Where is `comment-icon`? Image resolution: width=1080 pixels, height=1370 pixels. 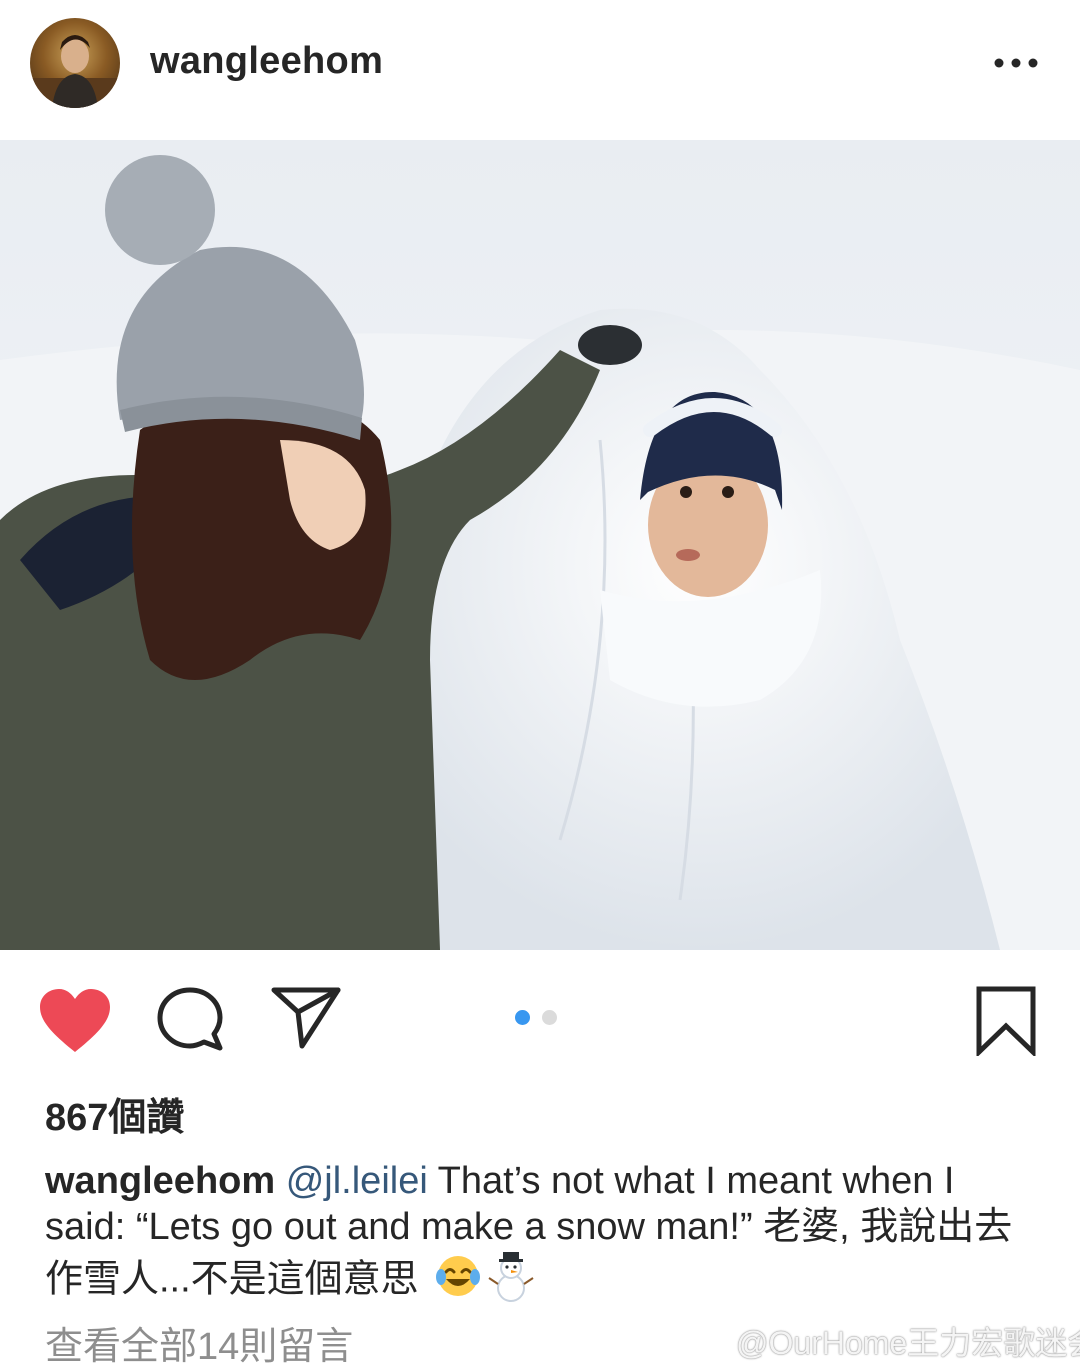
comment-icon is located at coordinates (191, 1021).